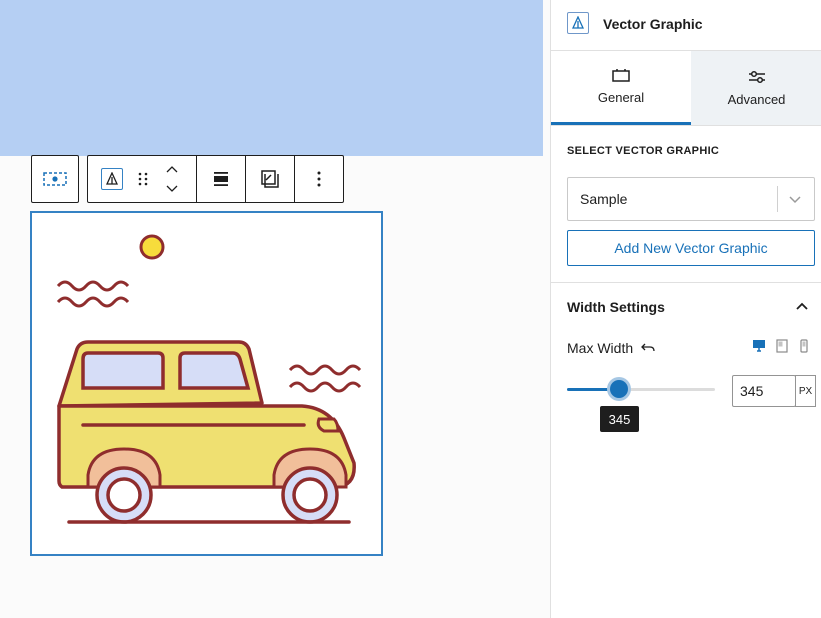 The image size is (821, 618). I want to click on replace-icon, so click(270, 179).